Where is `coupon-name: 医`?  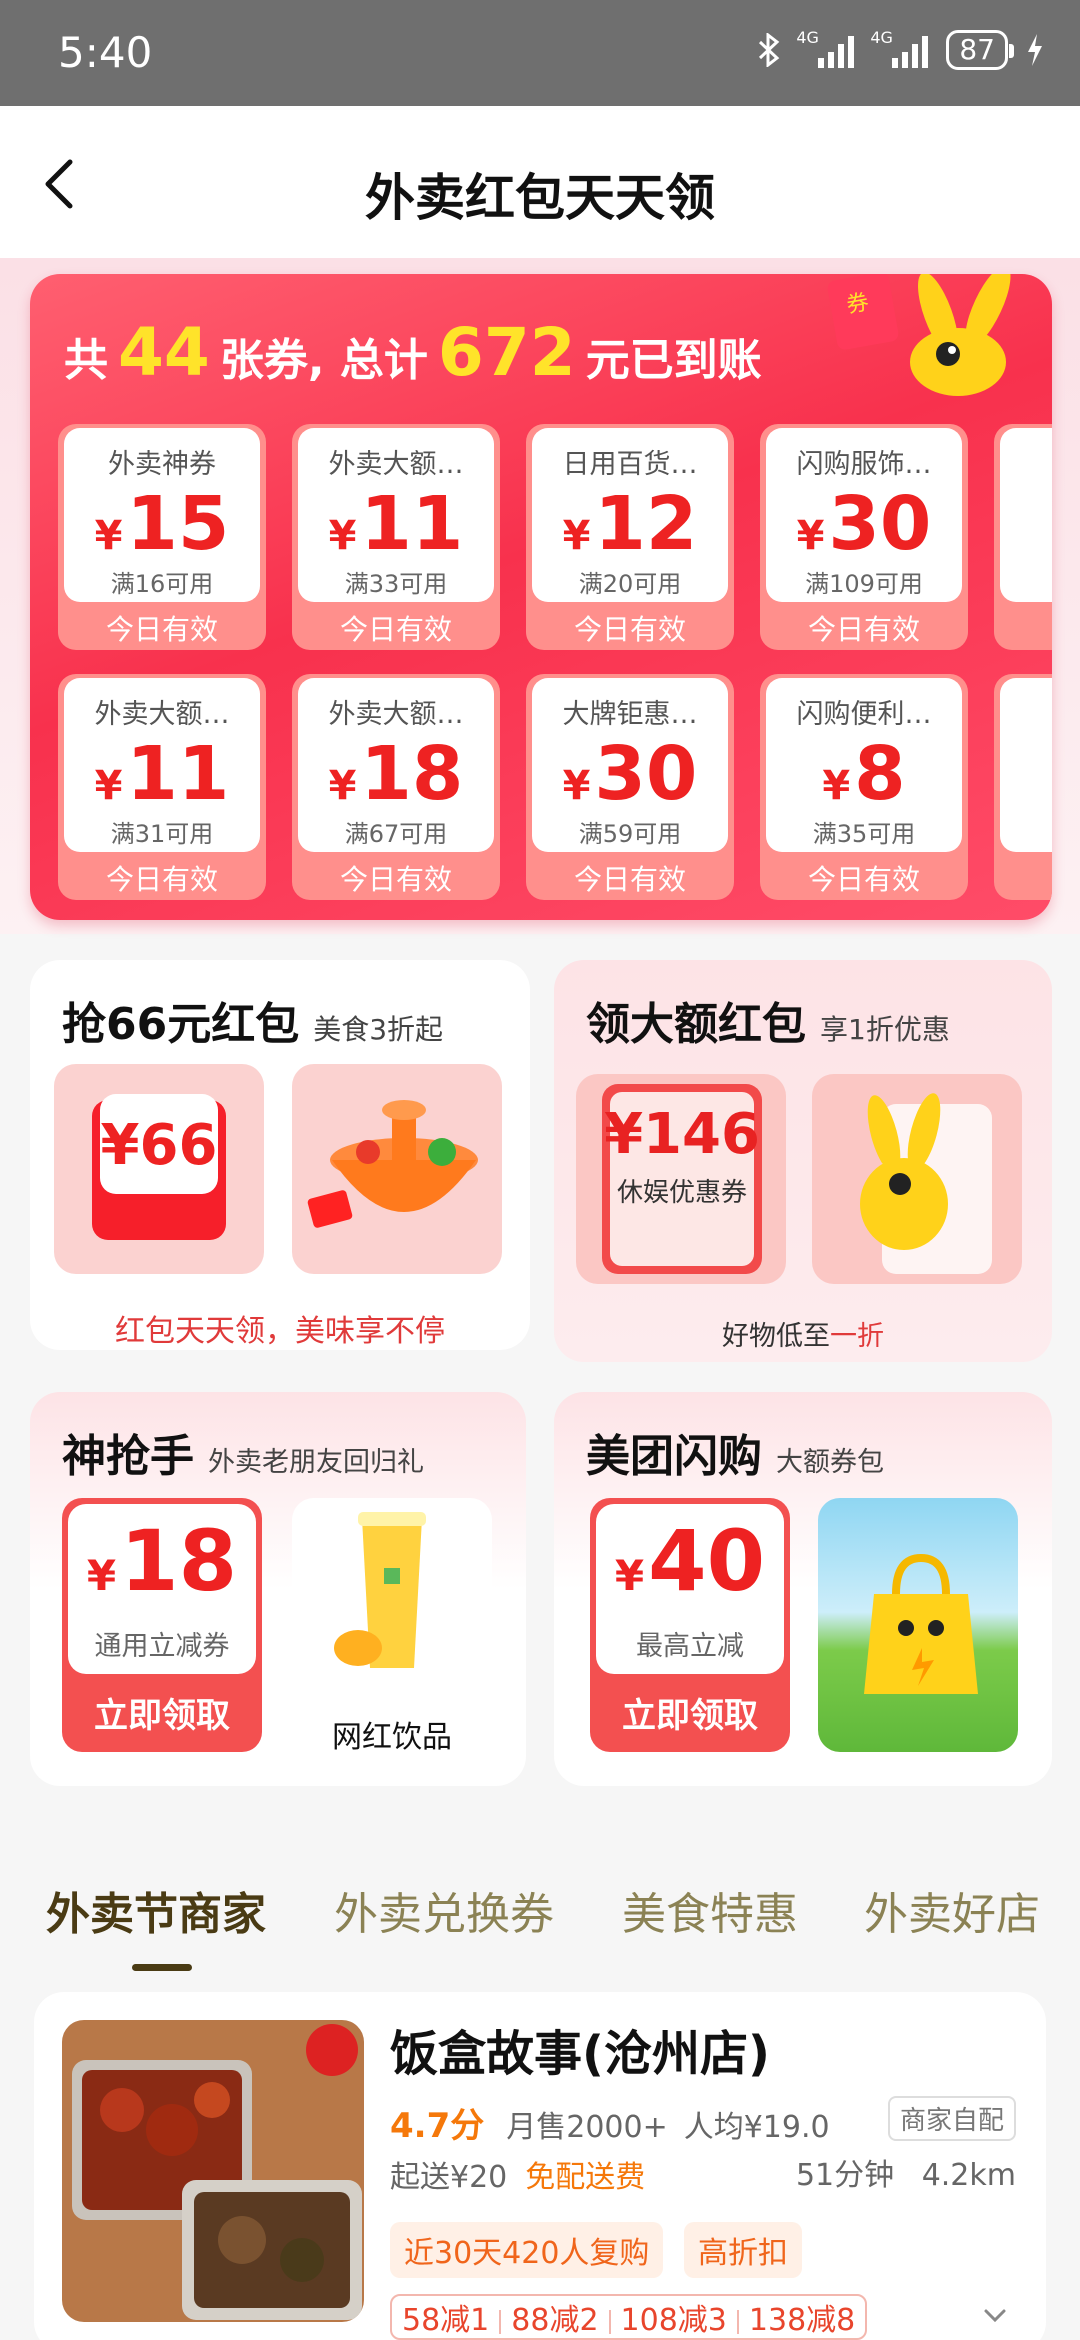
coupon-name: 医 is located at coordinates (1026, 711).